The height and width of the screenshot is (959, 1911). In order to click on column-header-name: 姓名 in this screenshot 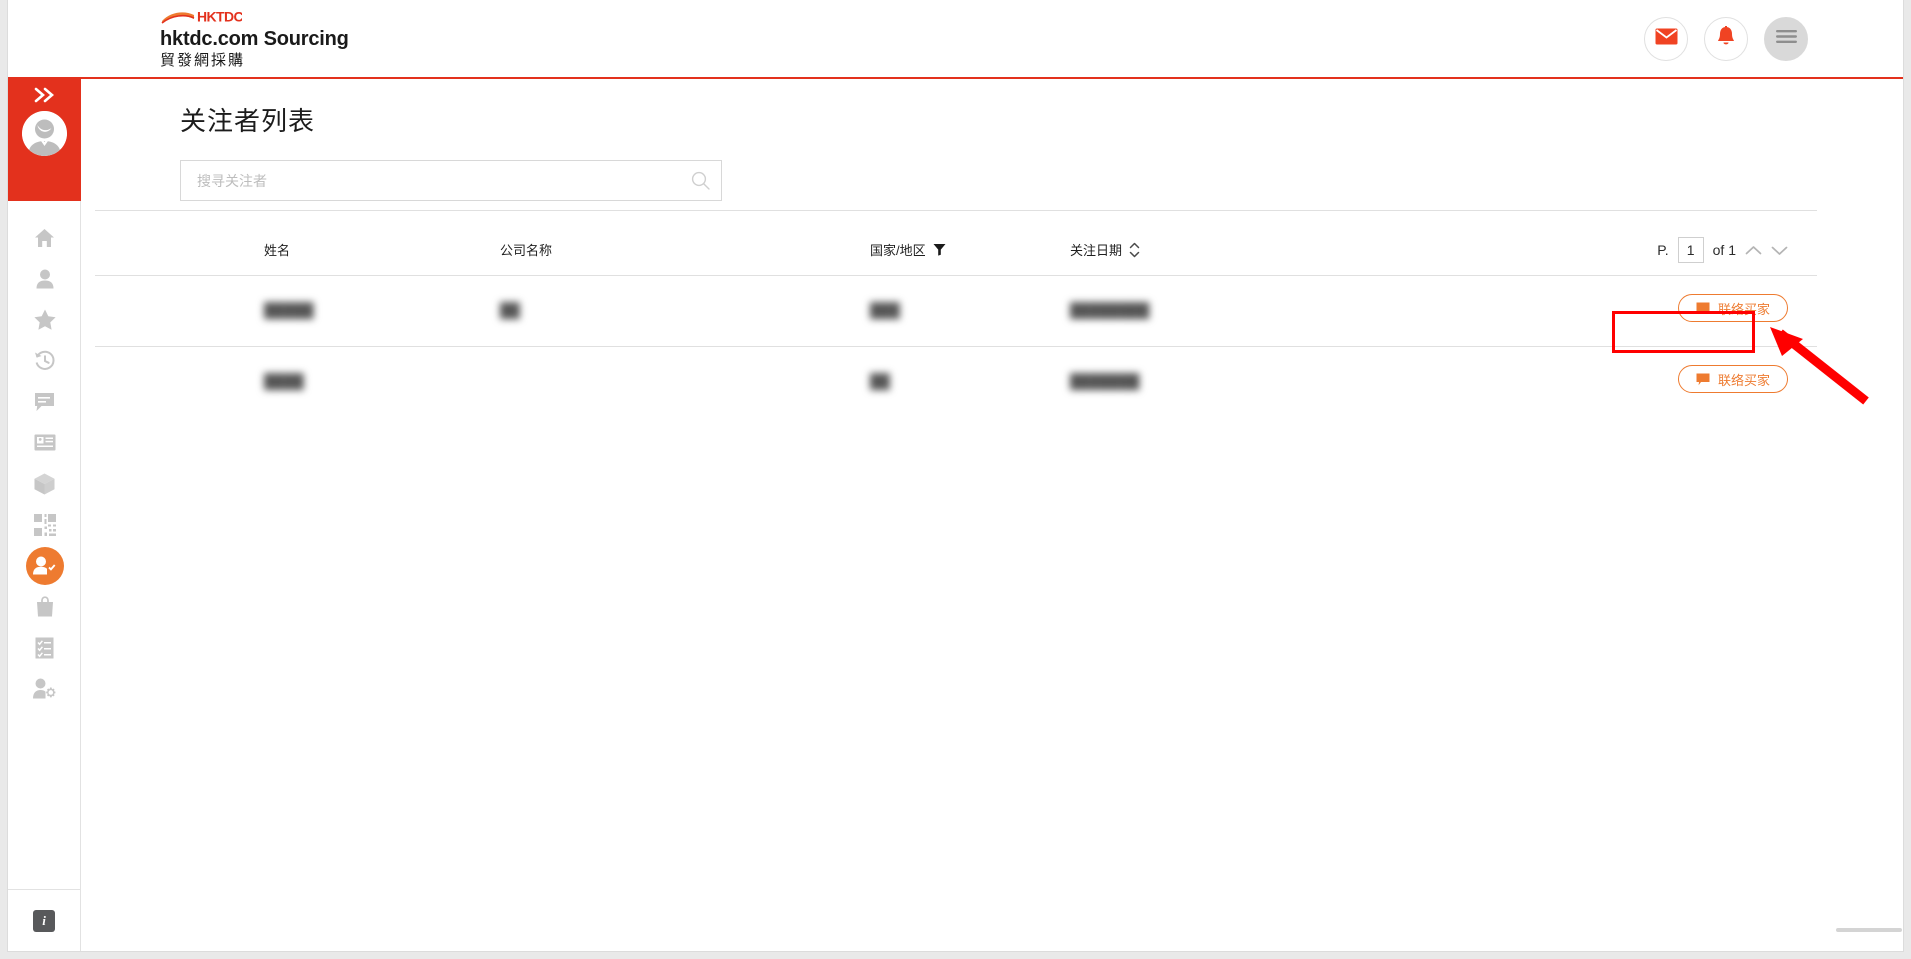, I will do `click(277, 249)`.